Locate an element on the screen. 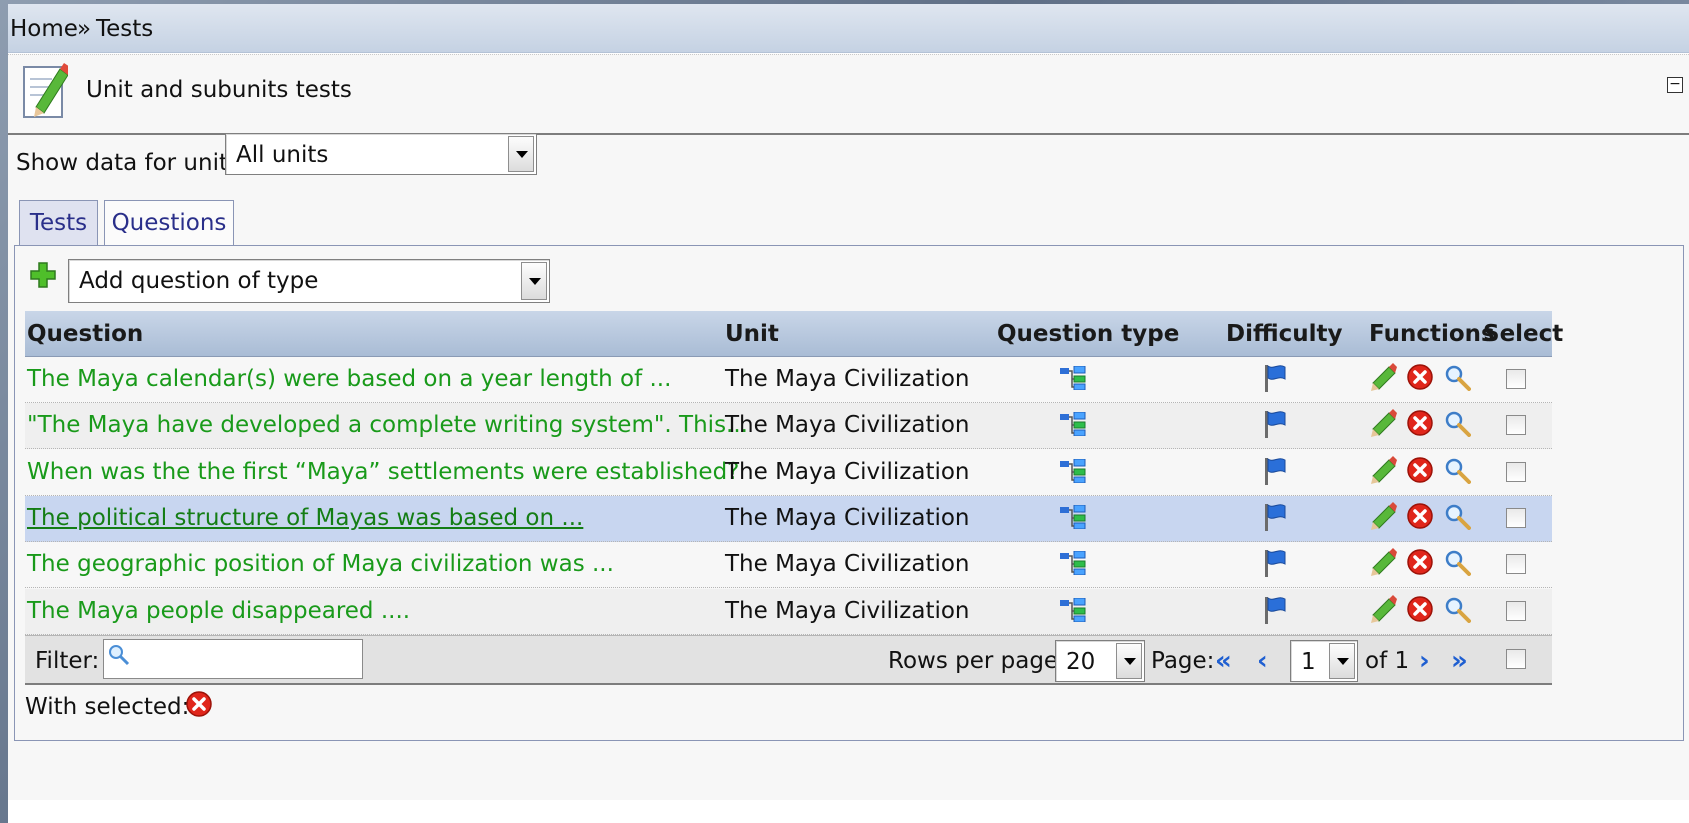 This screenshot has height=823, width=1689. last-page-icon: » is located at coordinates (1459, 661).